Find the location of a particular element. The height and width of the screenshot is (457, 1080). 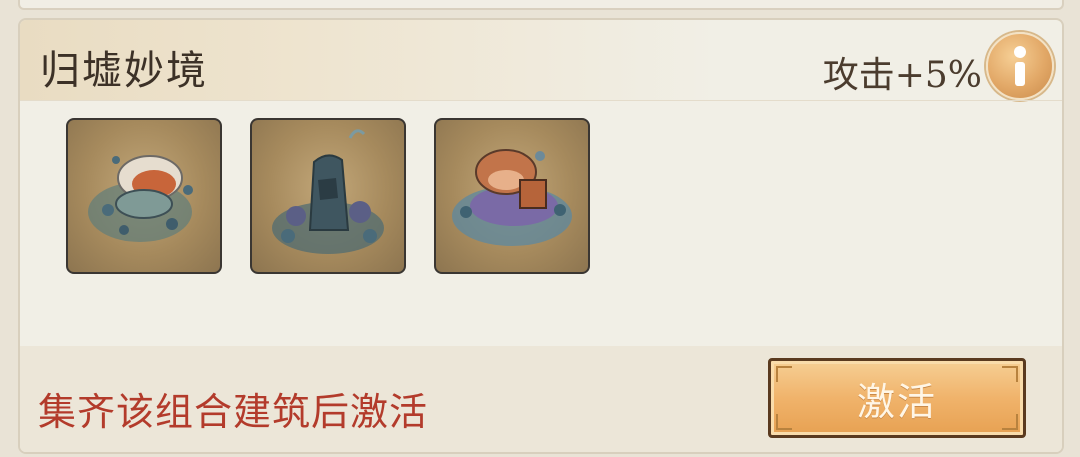

shell-pavilion-icon is located at coordinates (140, 198).